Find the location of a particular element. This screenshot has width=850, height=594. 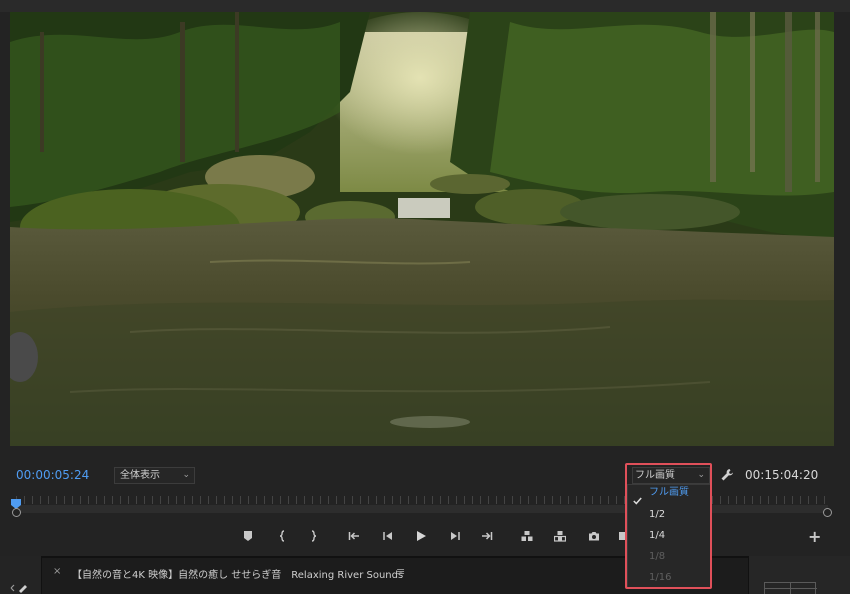

zoom-level-select: 全体表示 ⌄ is located at coordinates (154, 475).